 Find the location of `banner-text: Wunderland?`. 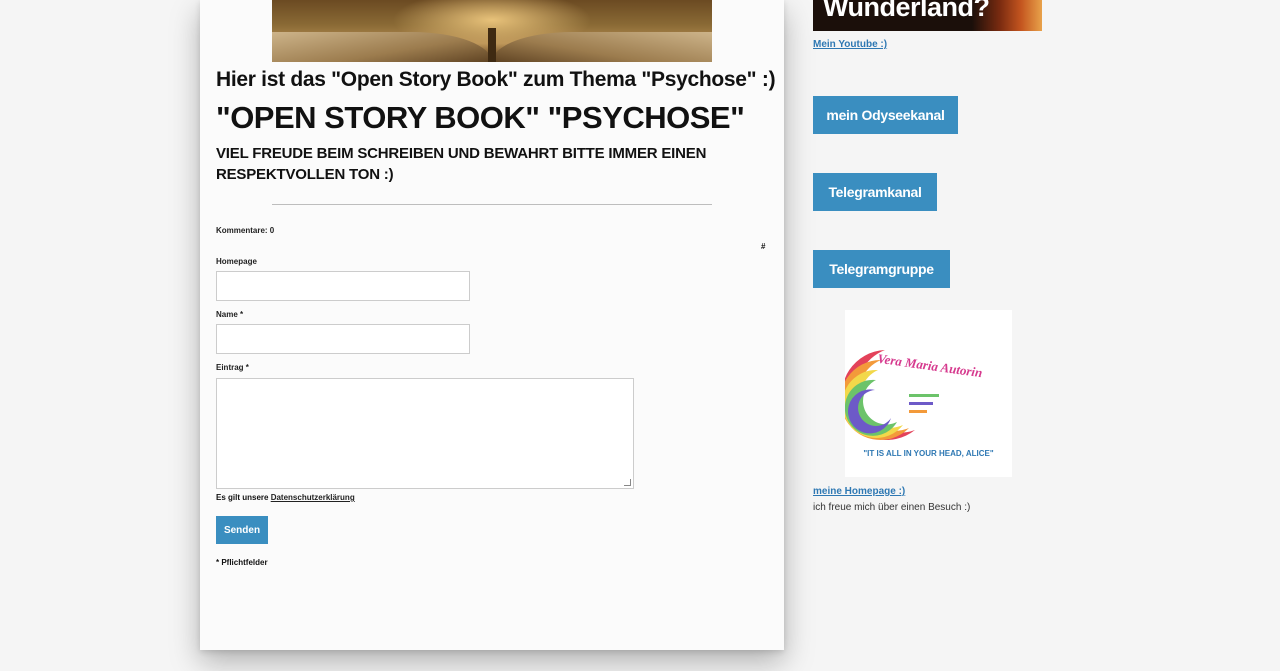

banner-text: Wunderland? is located at coordinates (906, 11).